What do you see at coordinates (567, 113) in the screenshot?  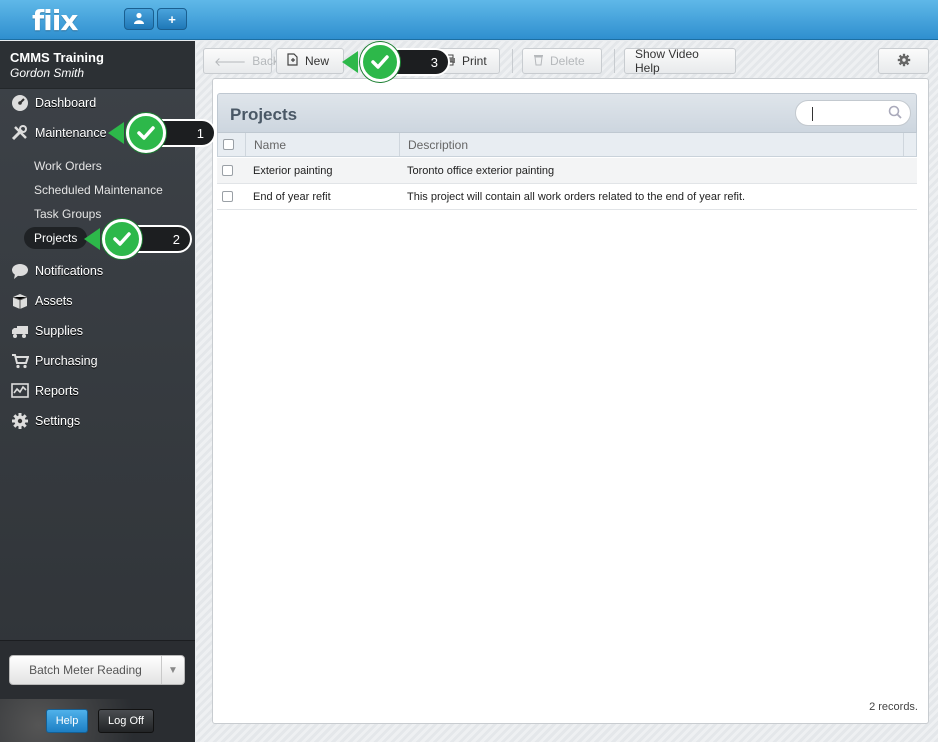 I see `grid-header: Projects` at bounding box center [567, 113].